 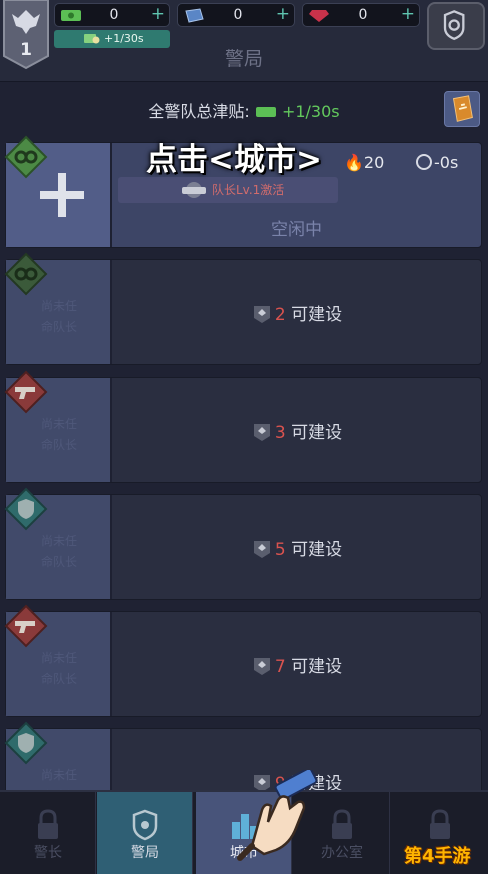 What do you see at coordinates (243, 59) in the screenshot?
I see `page-title: 警局` at bounding box center [243, 59].